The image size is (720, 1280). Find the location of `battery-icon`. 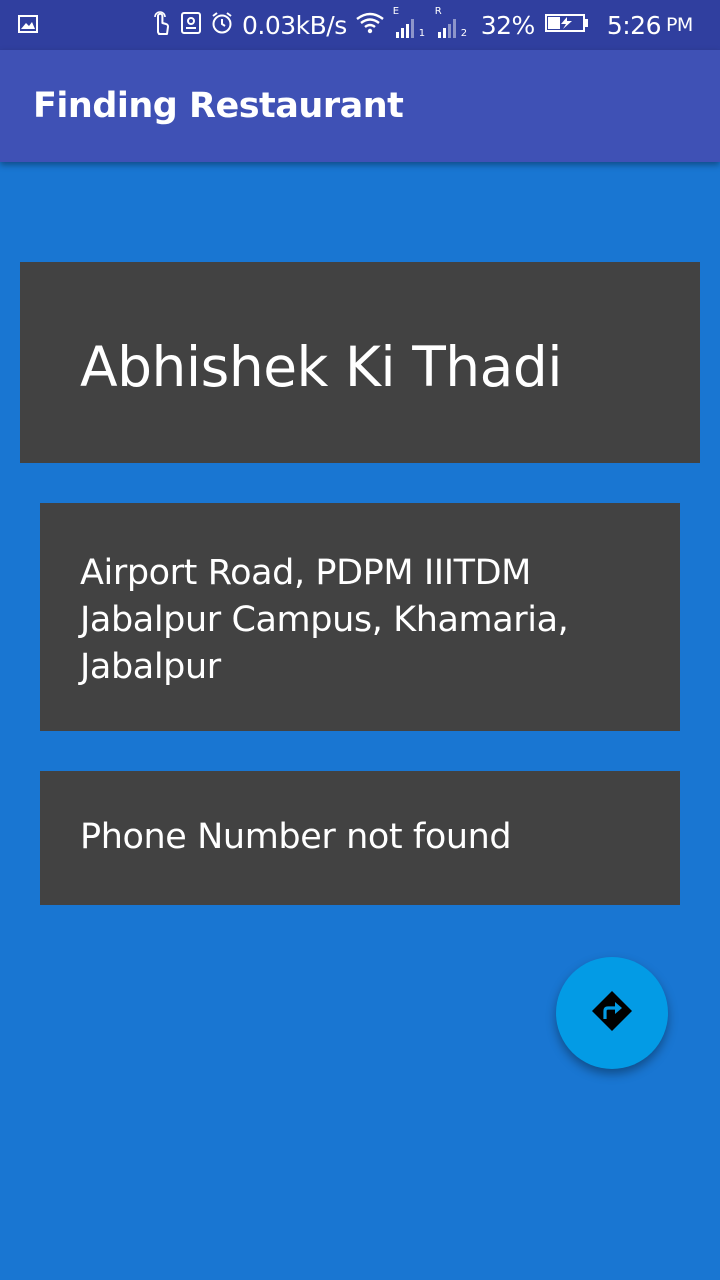

battery-icon is located at coordinates (566, 25).